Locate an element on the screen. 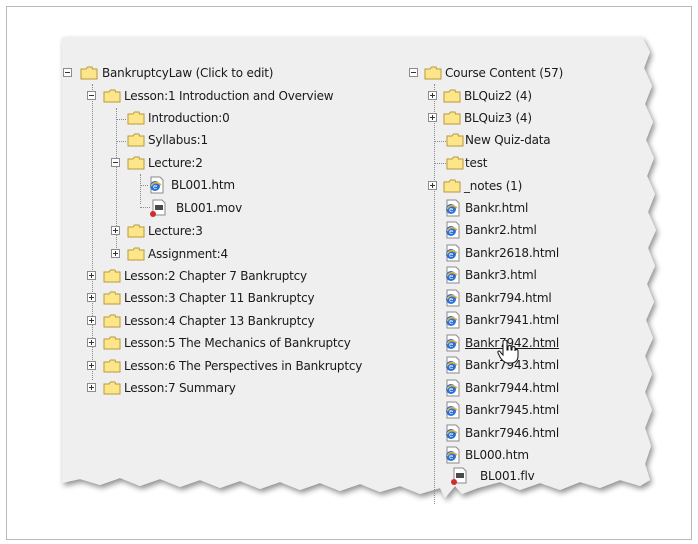 The width and height of the screenshot is (698, 544). tree-node-label: Course Content (57) is located at coordinates (504, 73).